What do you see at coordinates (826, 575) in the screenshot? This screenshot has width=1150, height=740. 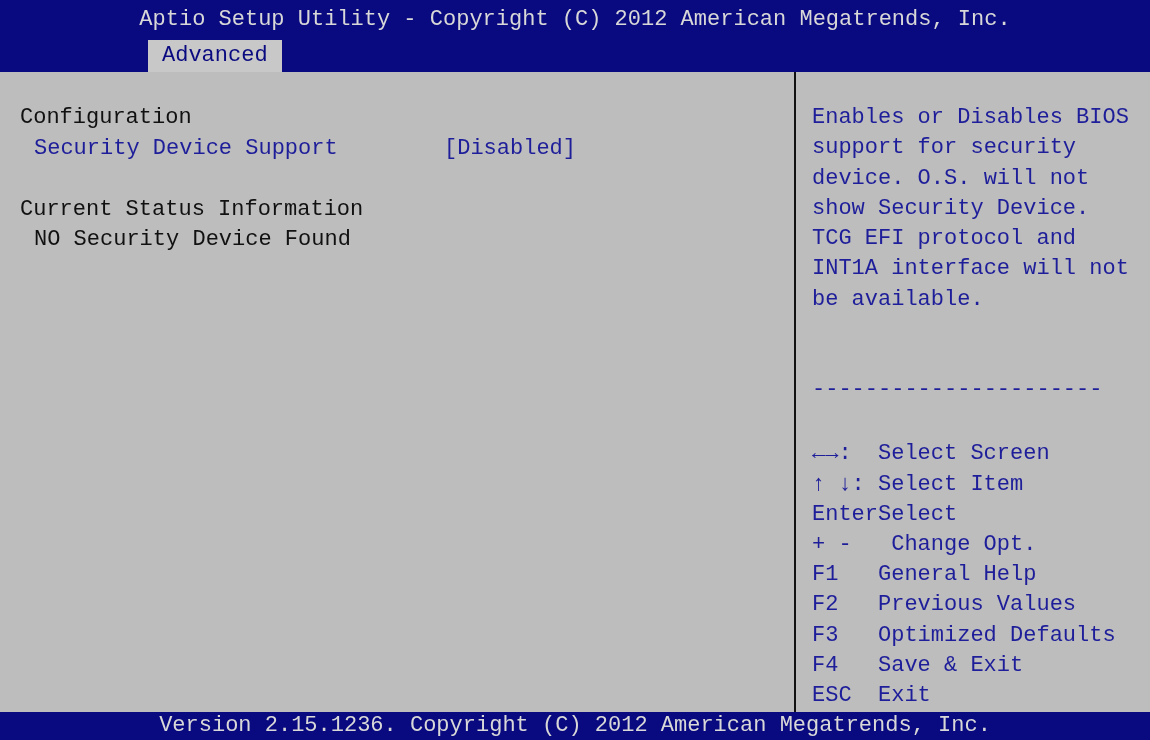 I see `key-name: F1` at bounding box center [826, 575].